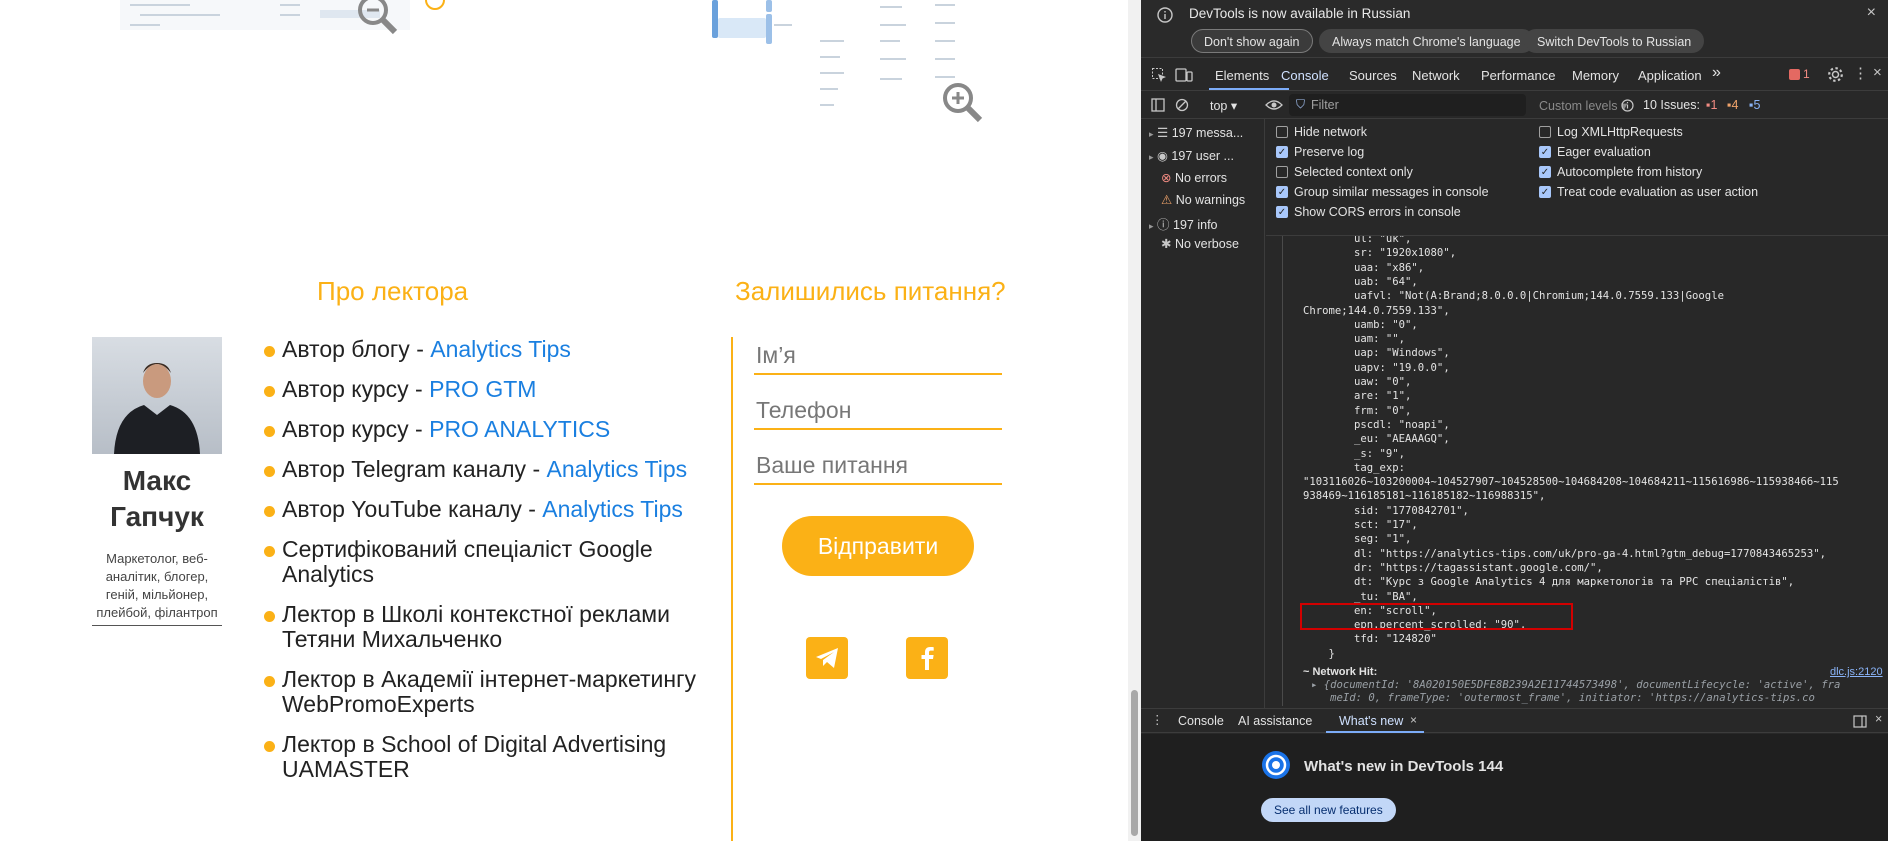  I want to click on inspect-element-icon, so click(1159, 75).